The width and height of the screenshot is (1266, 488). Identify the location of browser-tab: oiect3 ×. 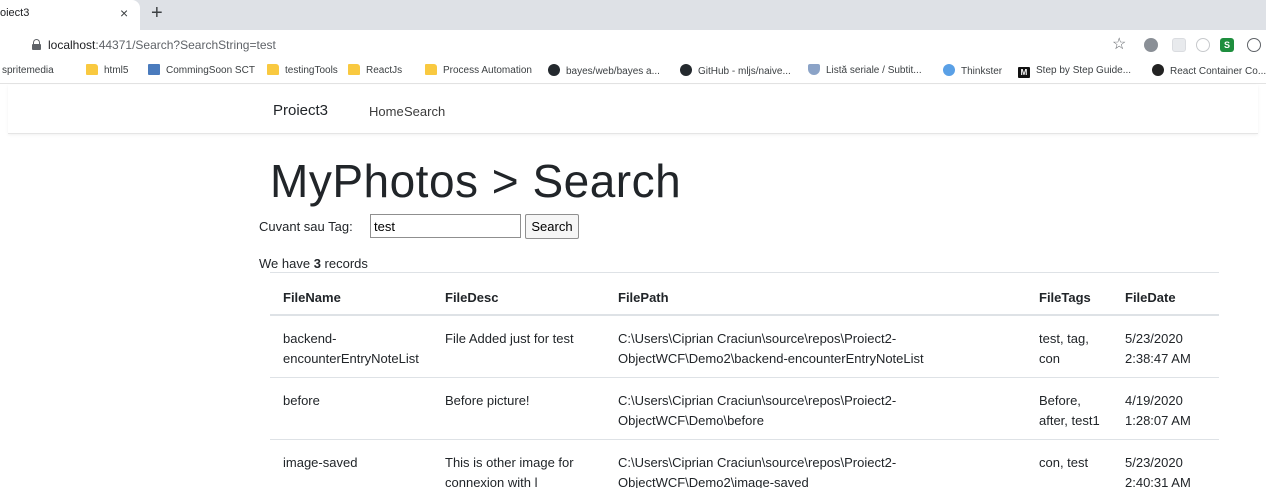
(70, 15).